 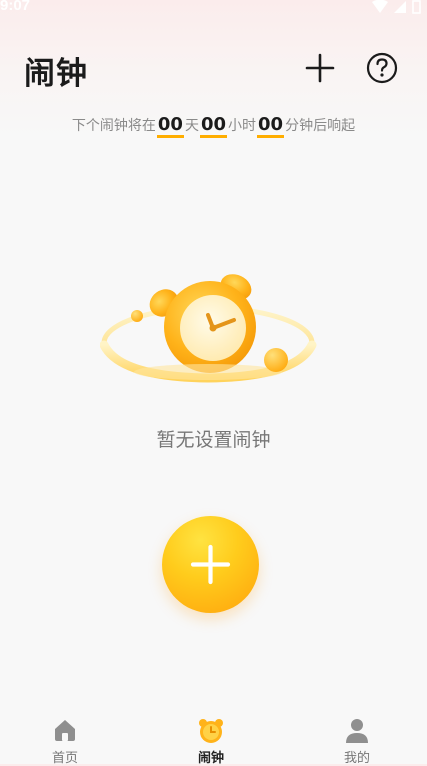 What do you see at coordinates (242, 126) in the screenshot?
I see `countdown-hours-unit: 小时` at bounding box center [242, 126].